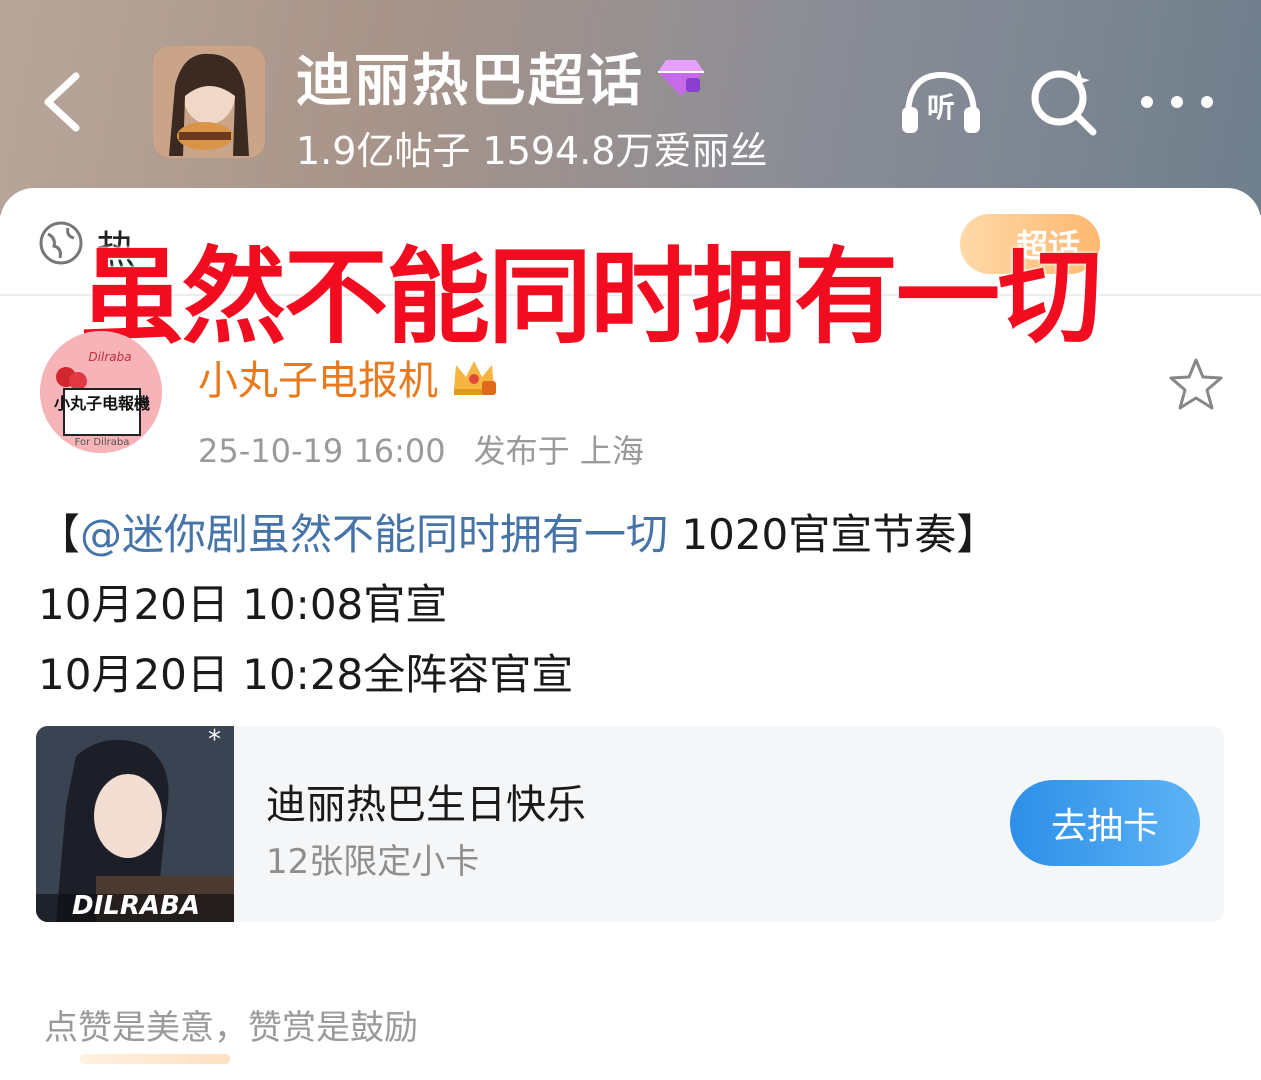 The image size is (1261, 1080). I want to click on crown-badge-icon, so click(475, 378).